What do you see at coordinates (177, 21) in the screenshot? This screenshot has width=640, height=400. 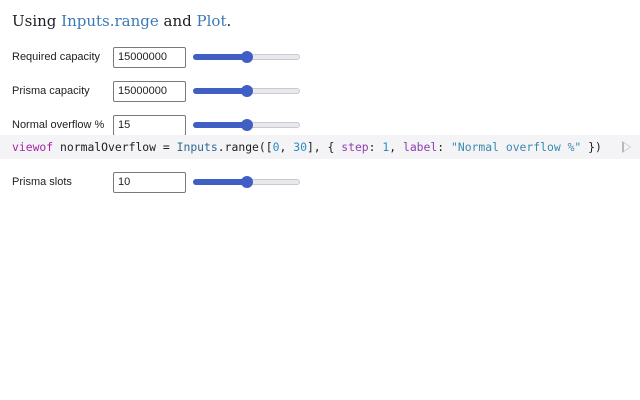 I see `intro-middle: and` at bounding box center [177, 21].